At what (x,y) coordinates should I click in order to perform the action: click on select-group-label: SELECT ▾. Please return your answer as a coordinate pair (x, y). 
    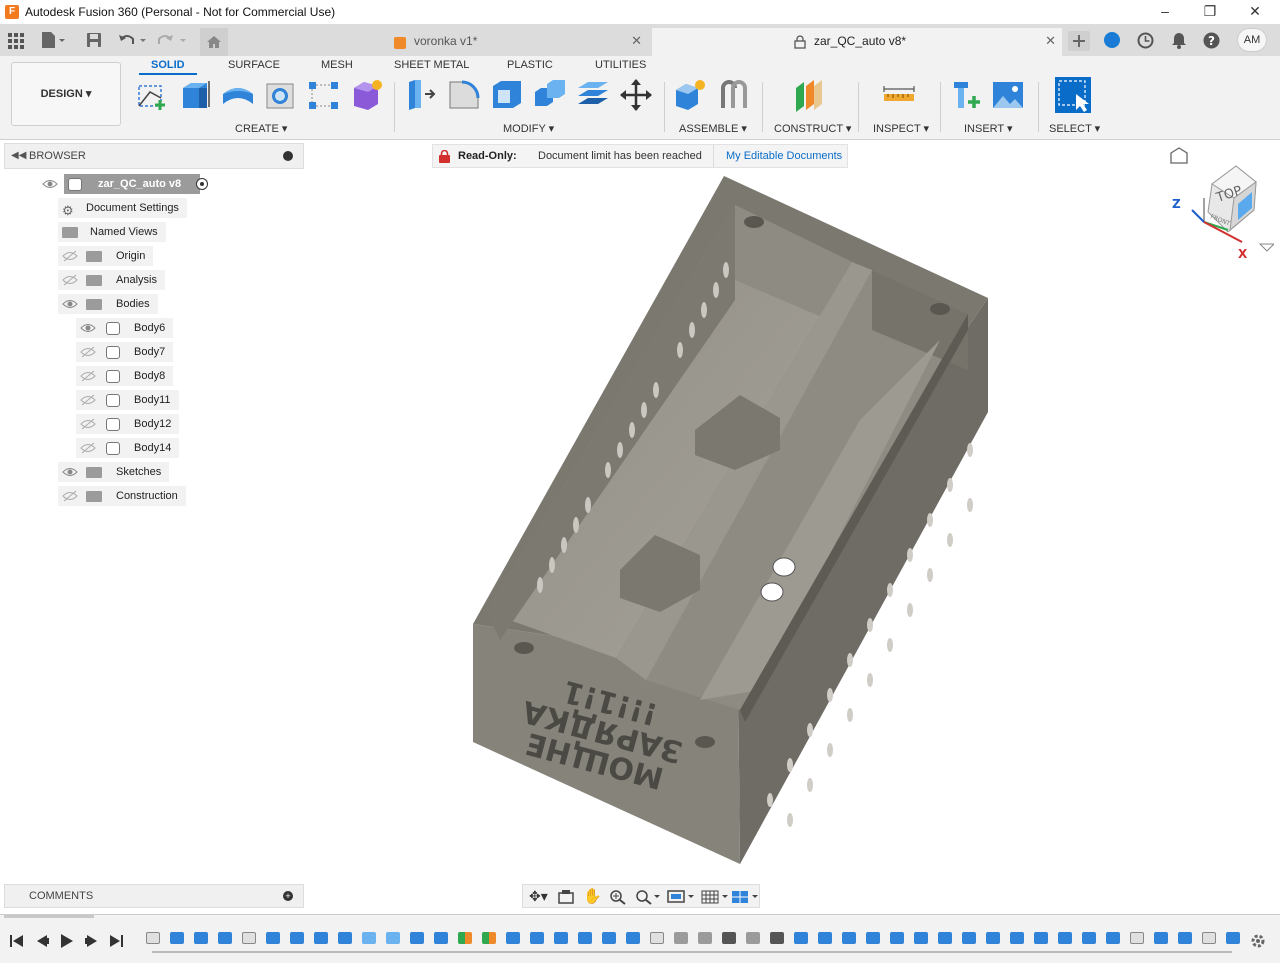
    Looking at the image, I should click on (1074, 128).